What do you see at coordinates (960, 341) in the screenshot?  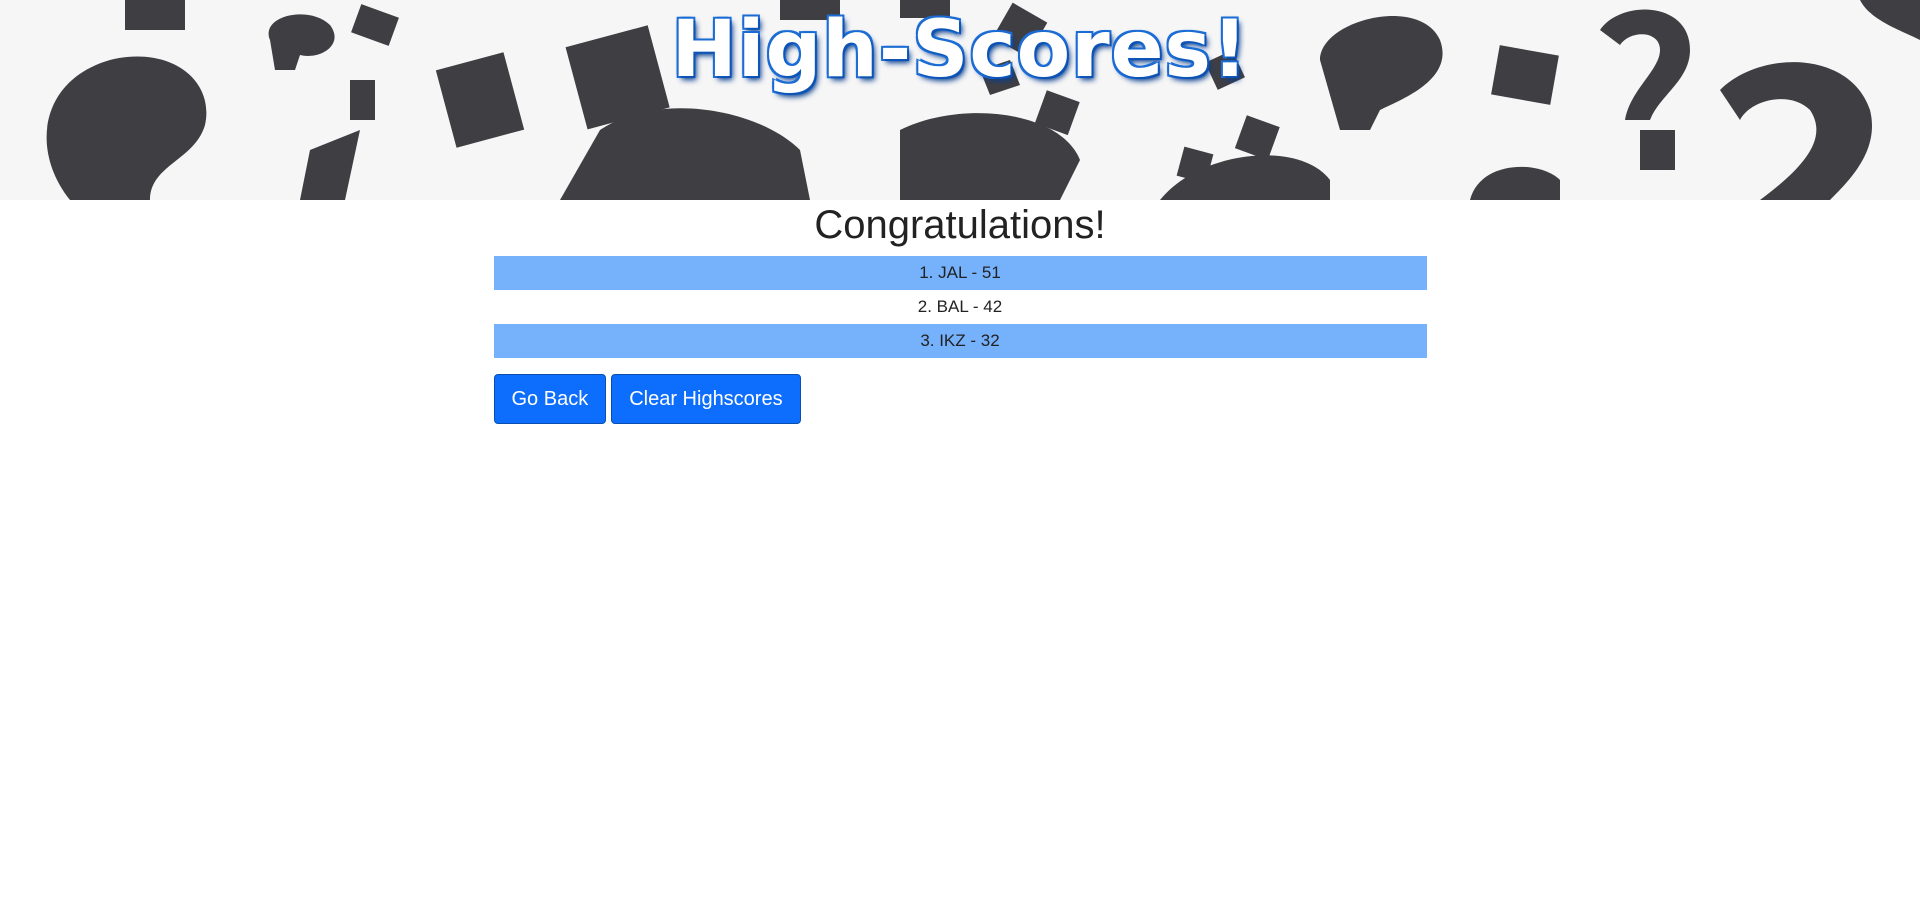 I see `highscore-item: 3. IKZ - 32` at bounding box center [960, 341].